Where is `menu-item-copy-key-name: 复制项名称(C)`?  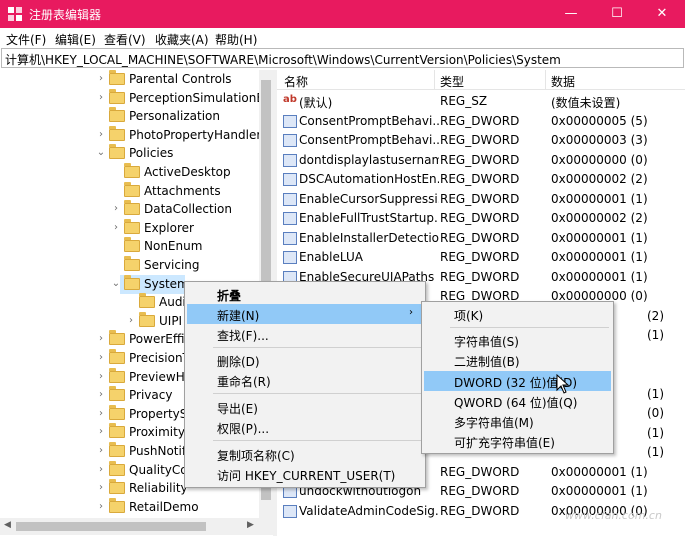
menu-item-copy-key-name: 复制项名称(C) is located at coordinates (305, 454).